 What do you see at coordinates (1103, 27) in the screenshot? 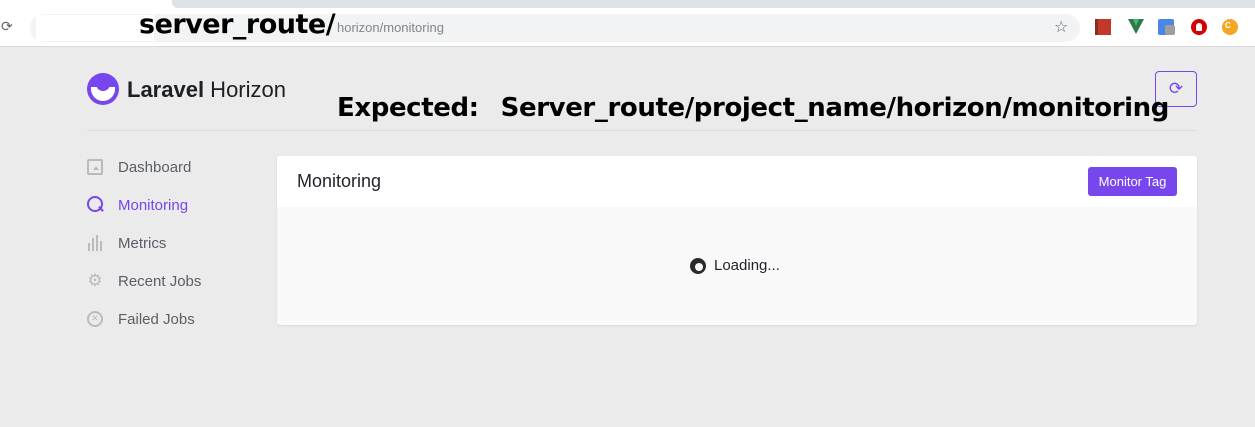
I see `red-bookmark-icon` at bounding box center [1103, 27].